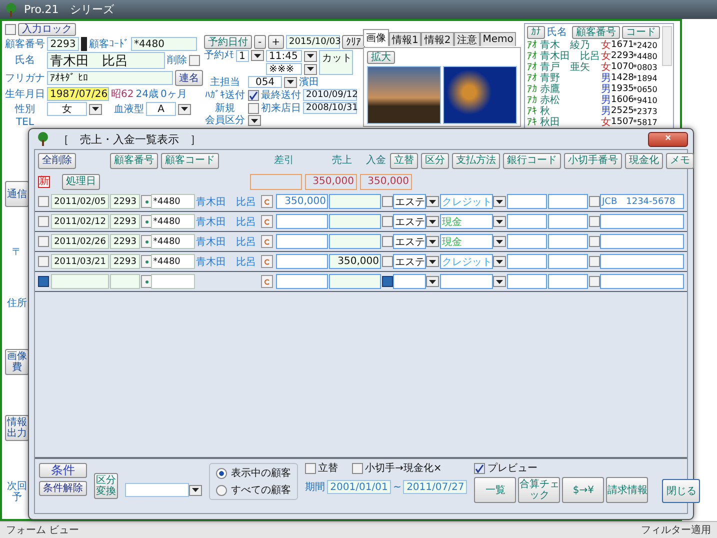 This screenshot has height=538, width=717. What do you see at coordinates (476, 160) in the screenshot?
I see `payment-method-button: 支払方法` at bounding box center [476, 160].